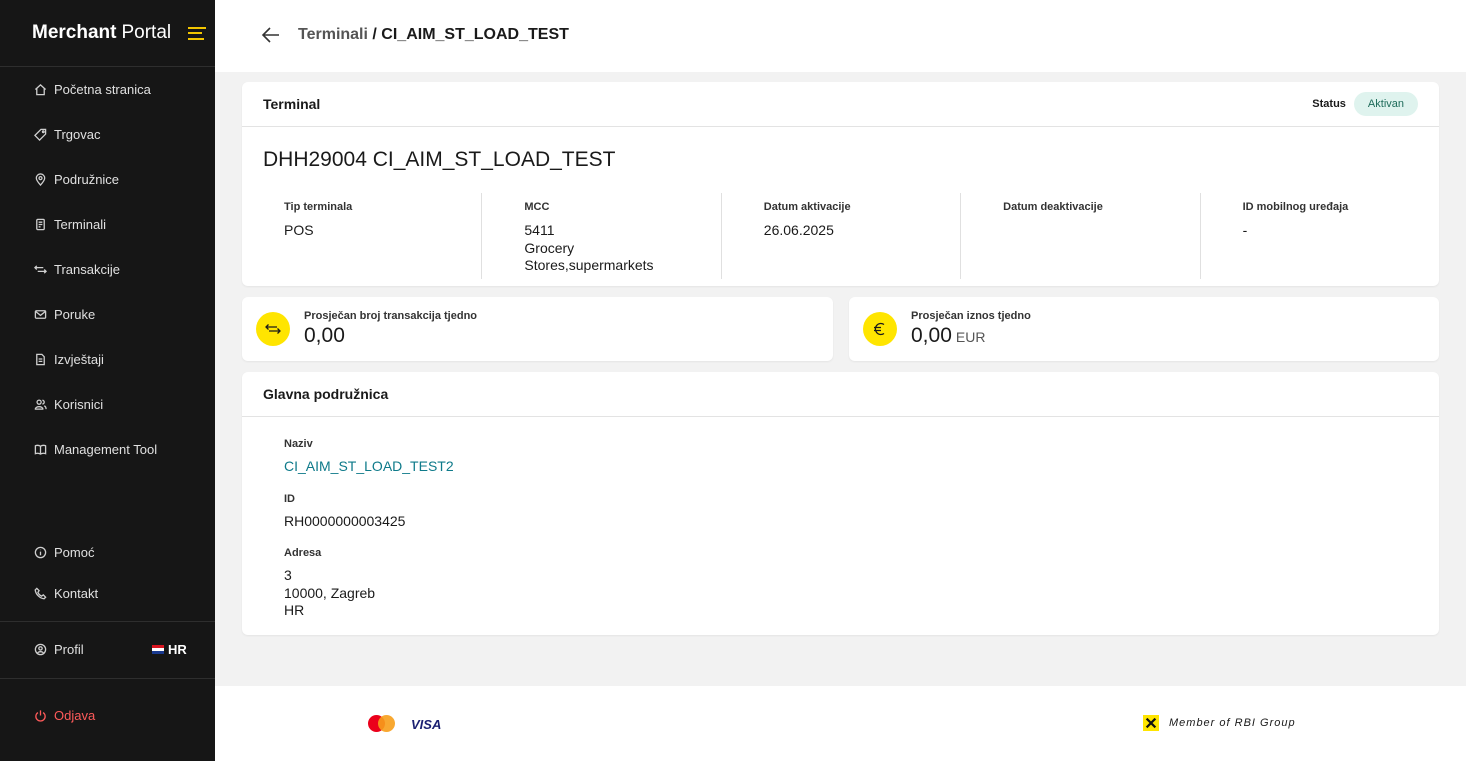 The width and height of the screenshot is (1466, 761). I want to click on brand-bold: Merchant, so click(74, 32).